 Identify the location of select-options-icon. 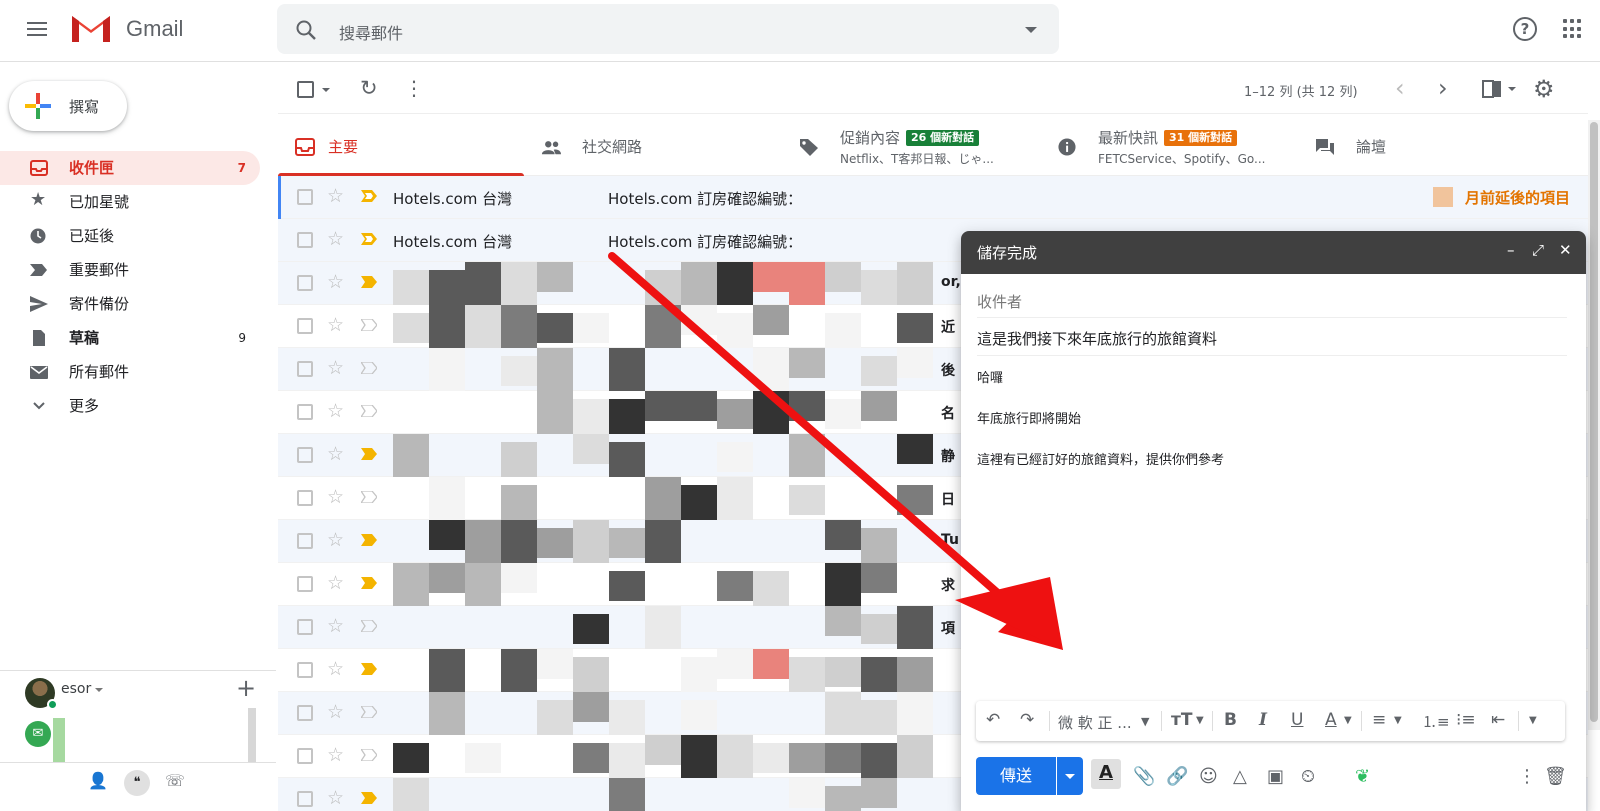
(326, 90).